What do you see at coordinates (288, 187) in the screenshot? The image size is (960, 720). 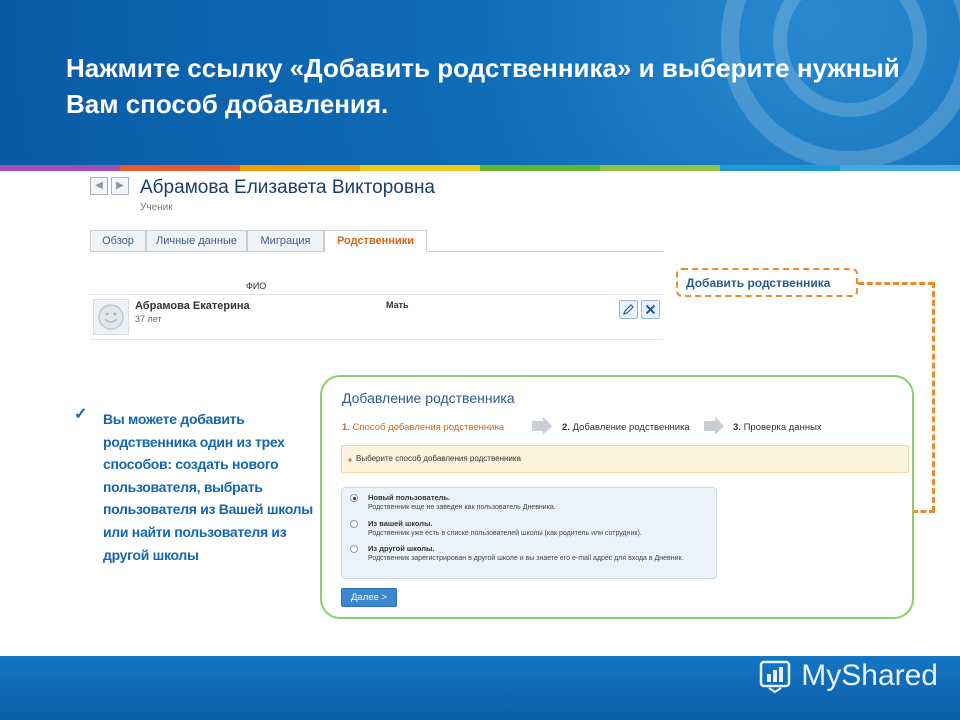 I see `profile-name: Абрамова Елизавета Викторовна` at bounding box center [288, 187].